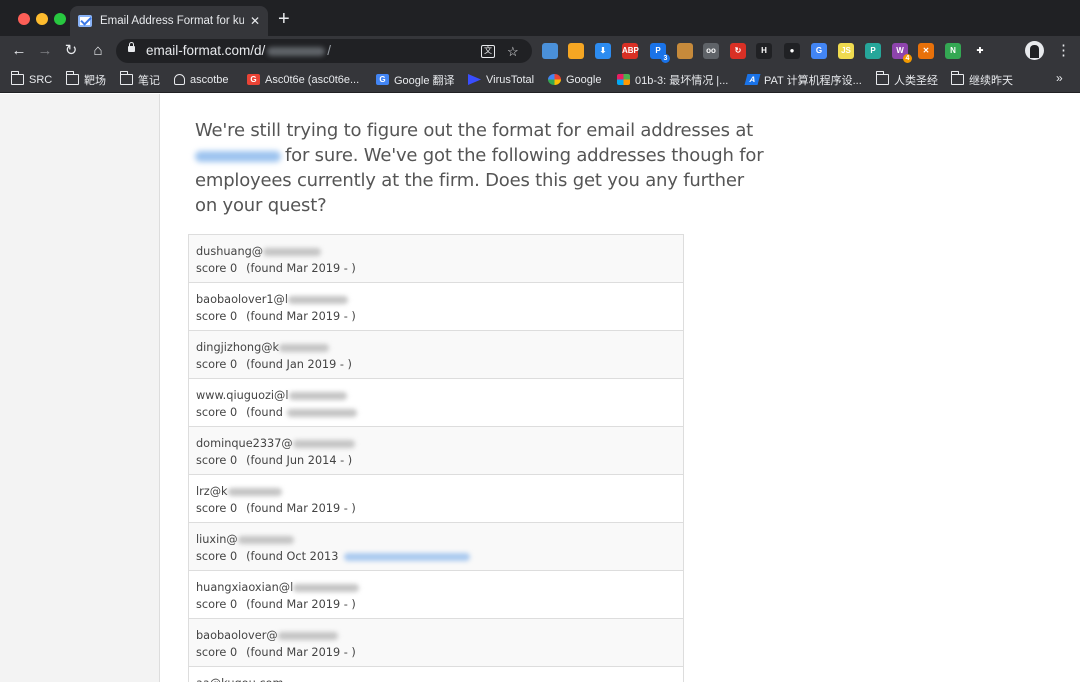  What do you see at coordinates (846, 51) in the screenshot?
I see `js-extension-icon: JS` at bounding box center [846, 51].